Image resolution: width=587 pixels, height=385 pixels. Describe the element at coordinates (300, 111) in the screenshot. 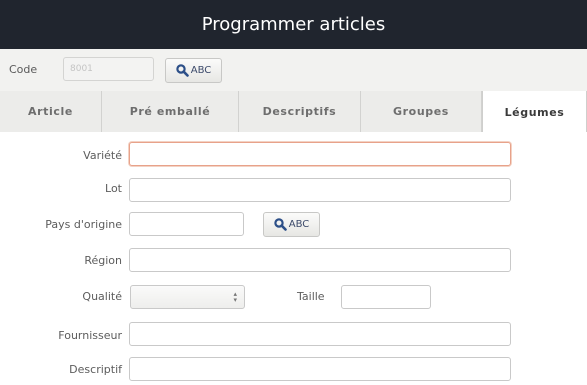

I see `tab-descriptifs: Descriptifs` at that location.